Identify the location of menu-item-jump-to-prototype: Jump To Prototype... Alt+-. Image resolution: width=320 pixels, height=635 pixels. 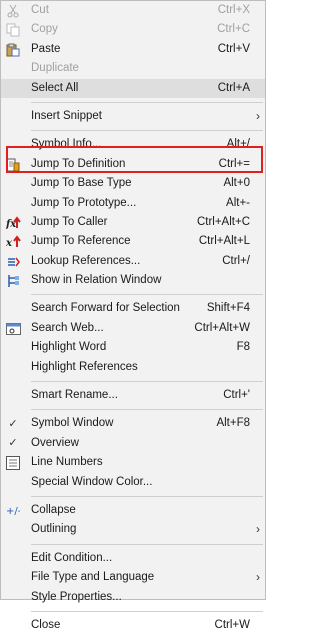
(133, 203).